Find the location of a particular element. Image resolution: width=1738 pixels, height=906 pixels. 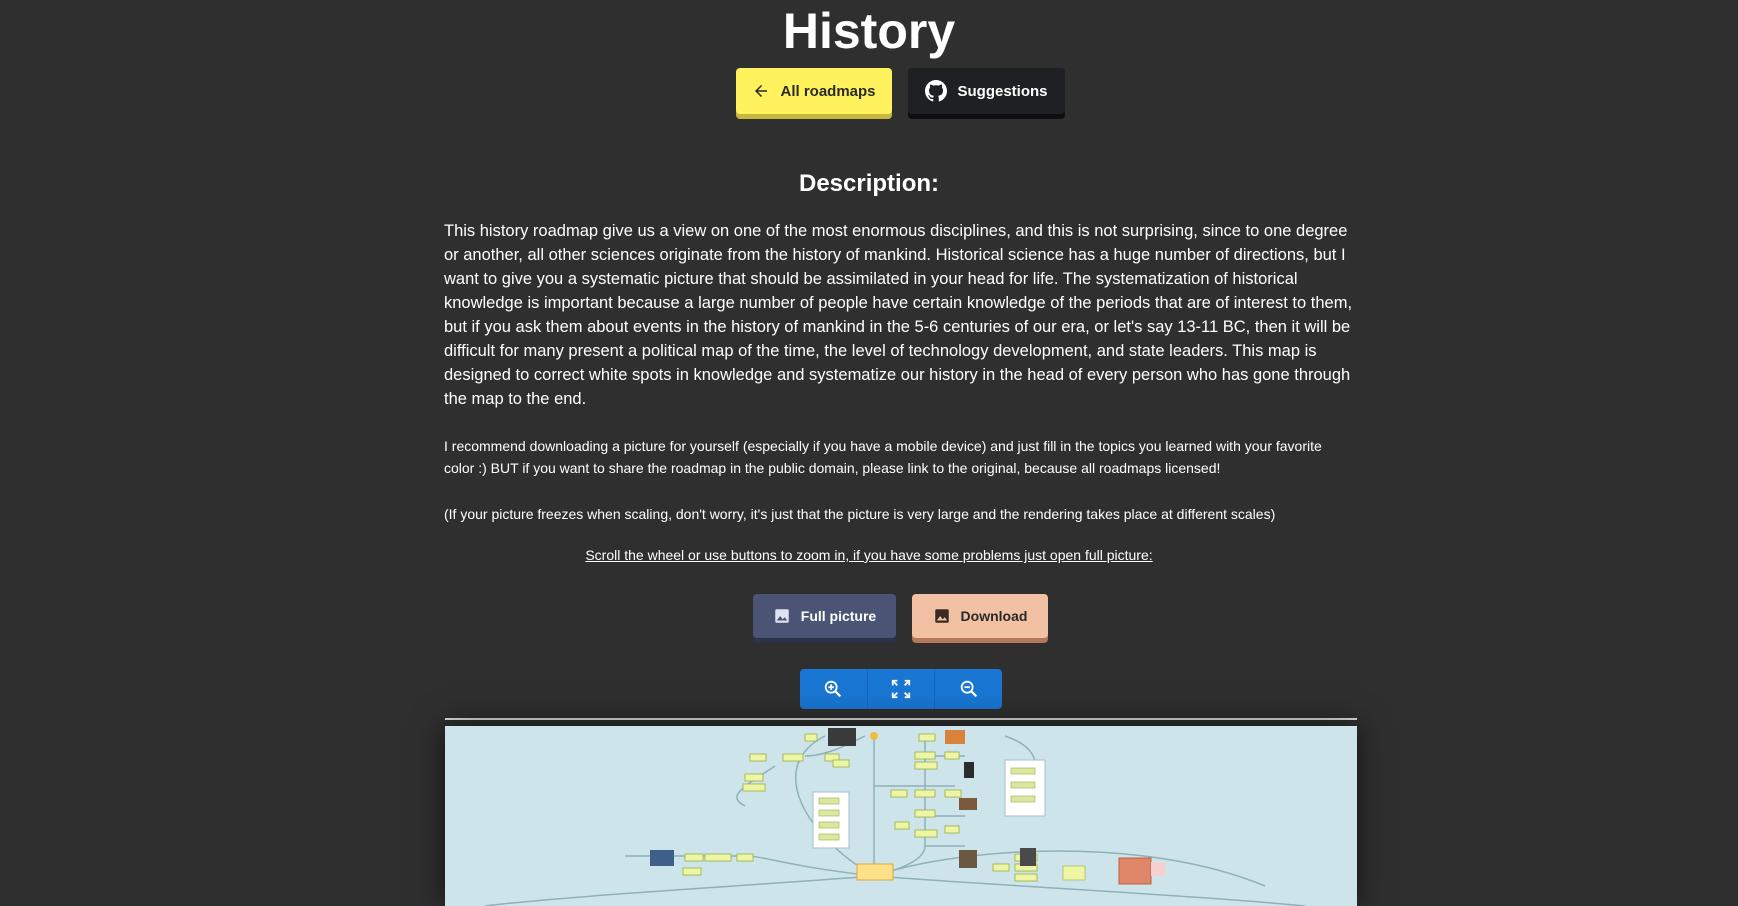

zoom-in-icon is located at coordinates (833, 689).